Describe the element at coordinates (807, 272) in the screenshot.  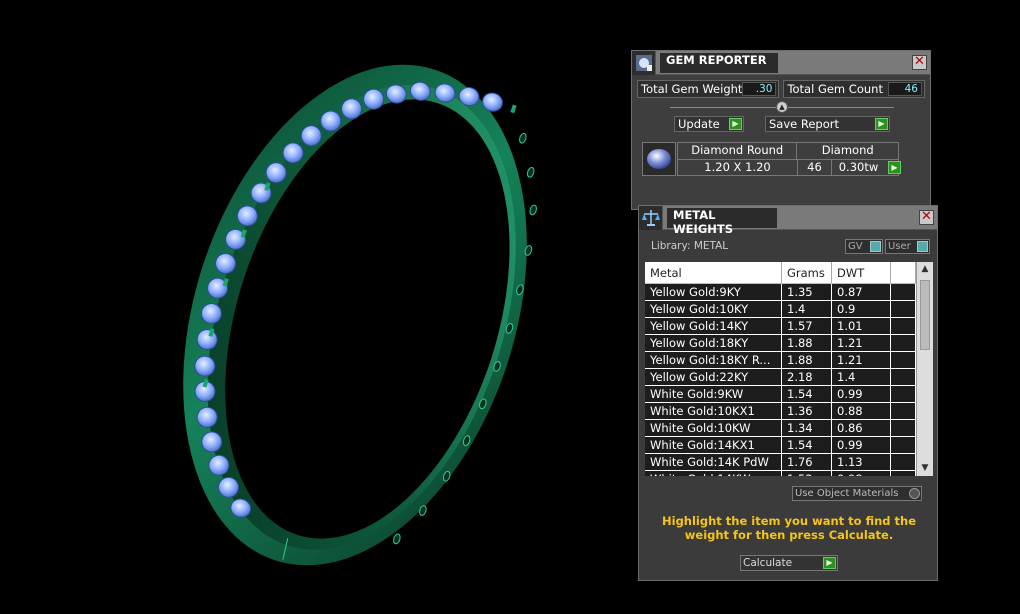
I see `column-header-grams: Grams` at that location.